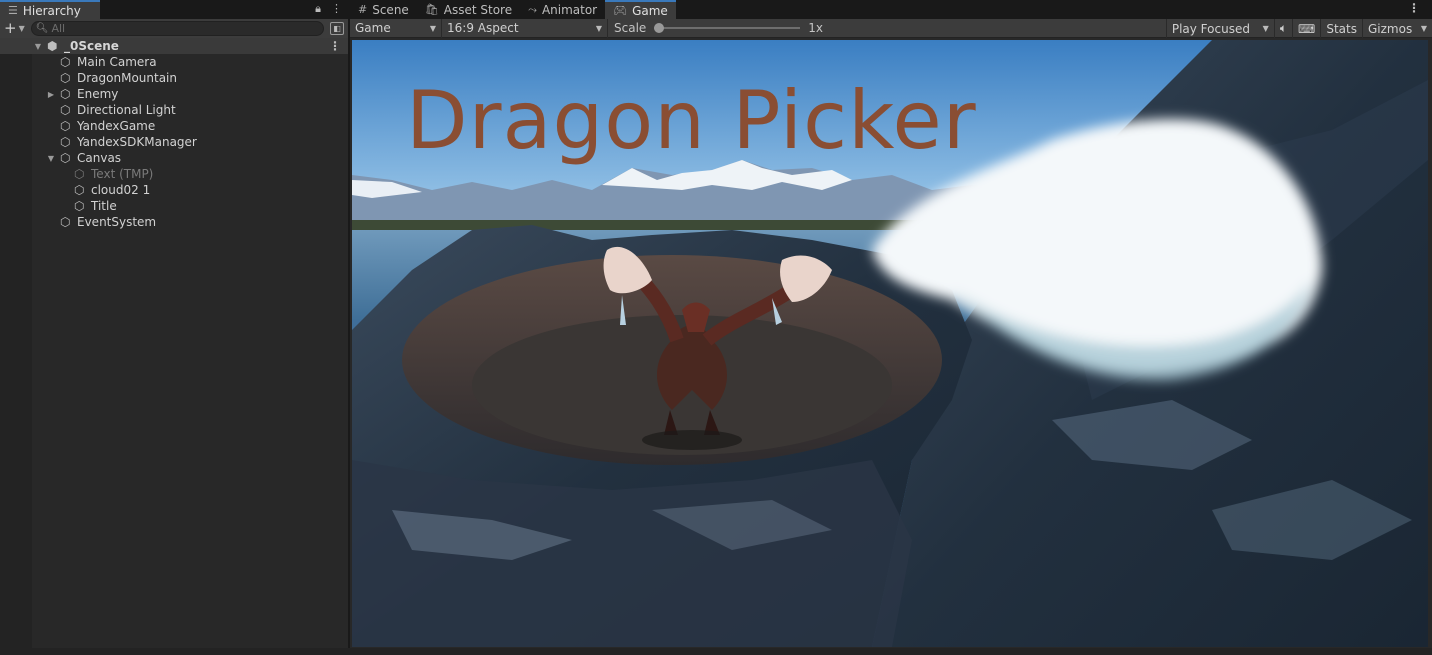 The image size is (1432, 655). What do you see at coordinates (1390, 28) in the screenshot?
I see `gizmos-label: Gizmos` at bounding box center [1390, 28].